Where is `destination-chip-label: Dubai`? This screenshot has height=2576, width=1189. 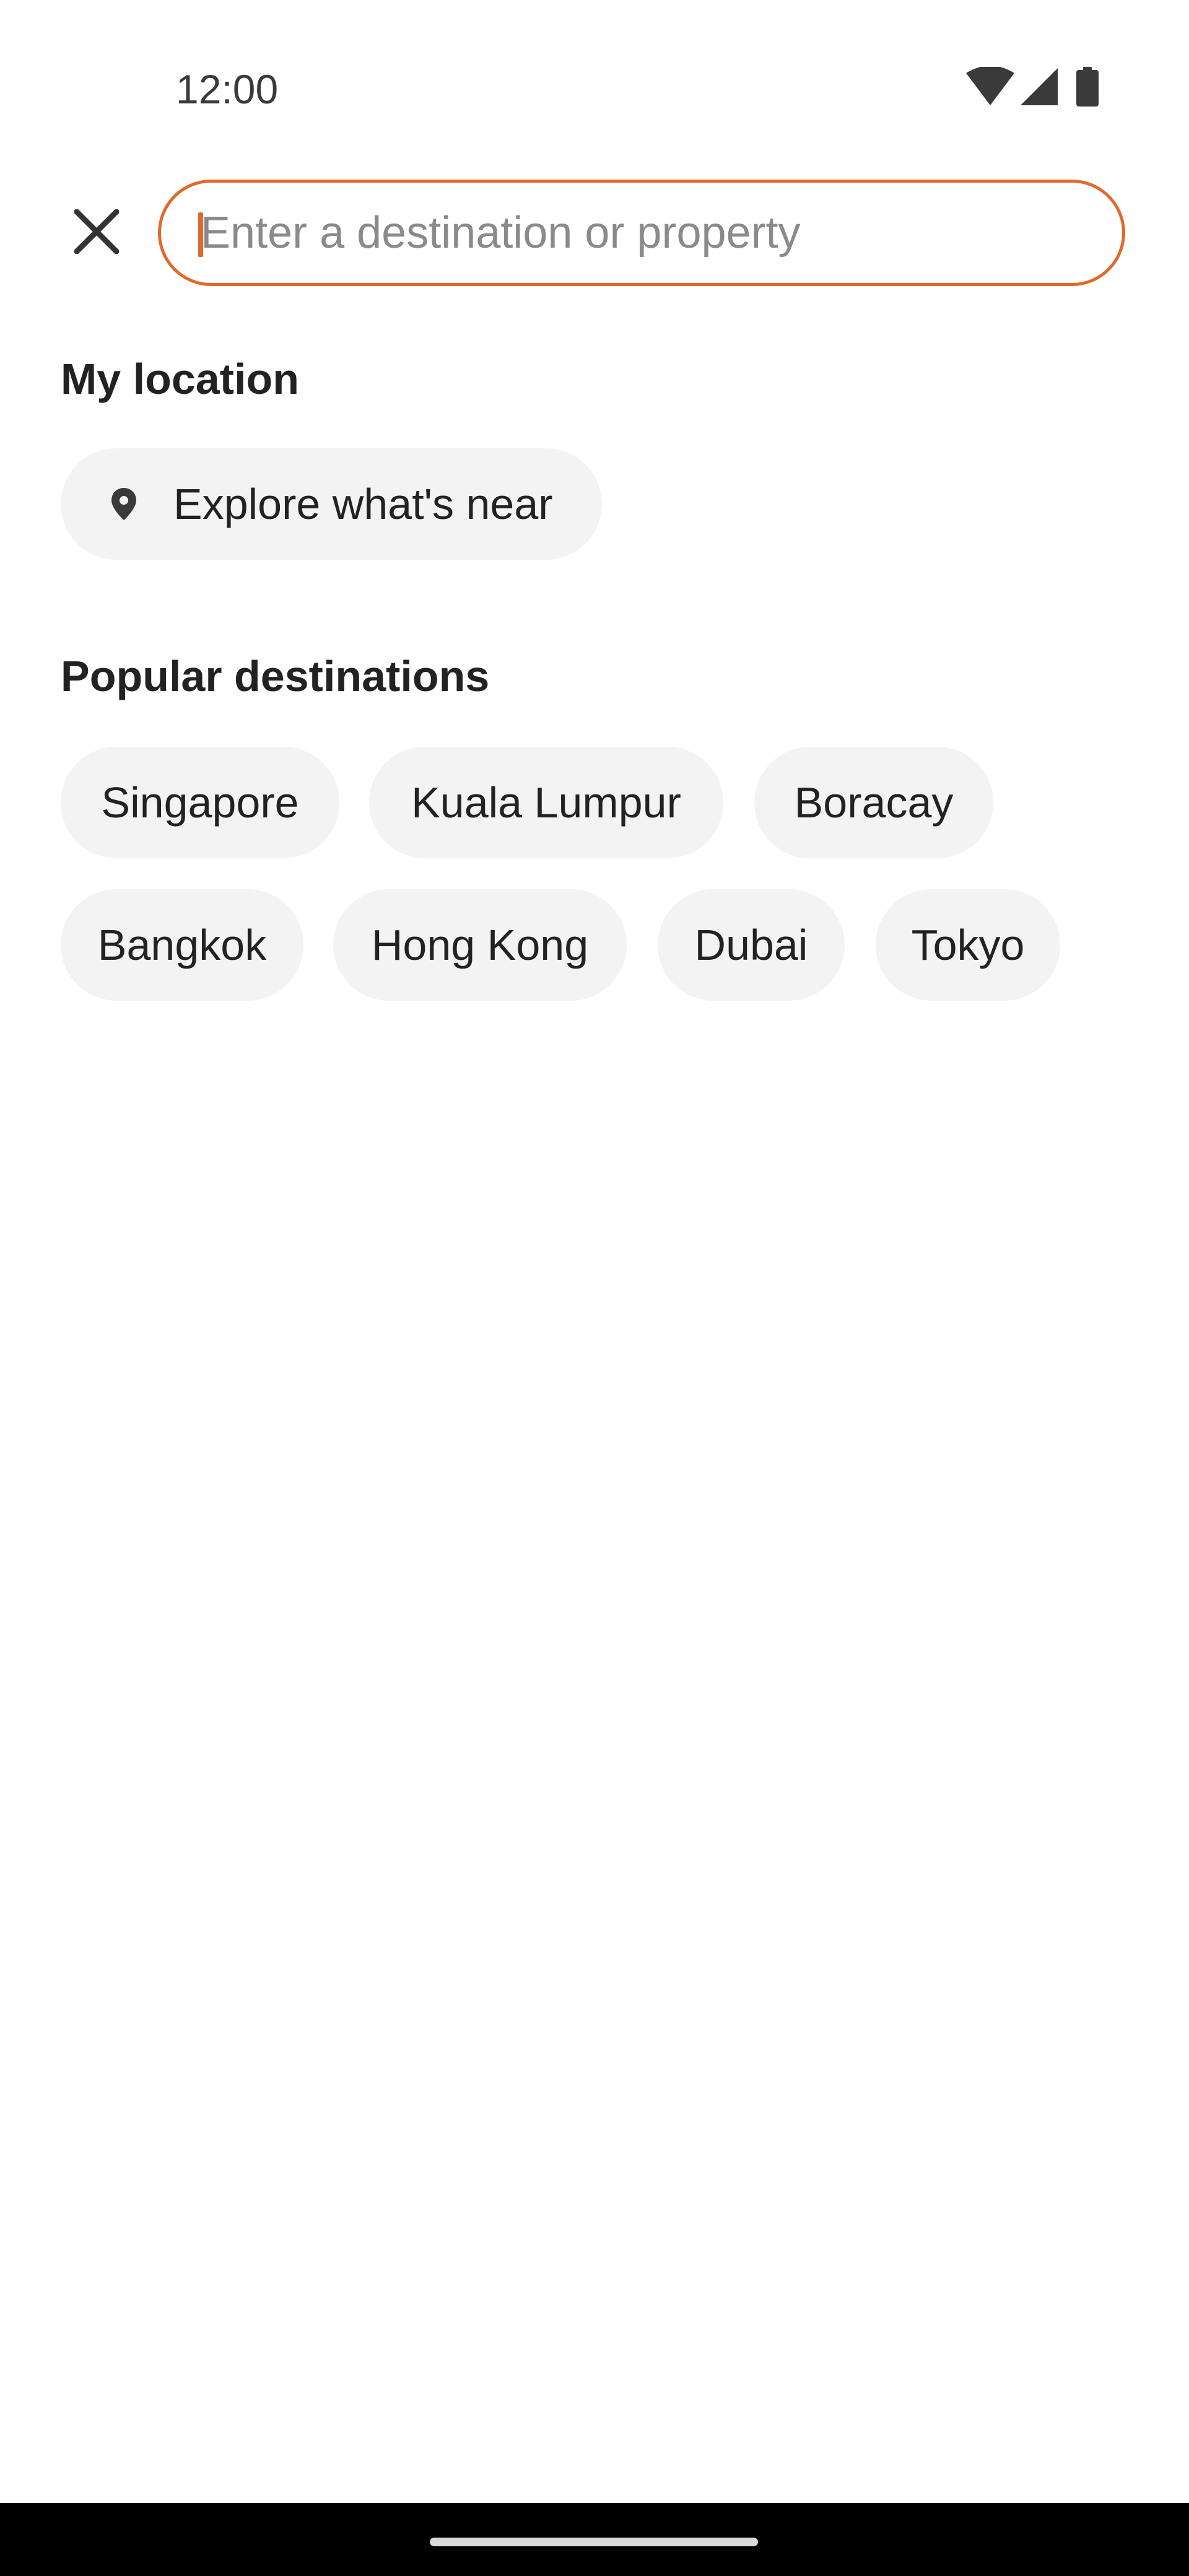 destination-chip-label: Dubai is located at coordinates (751, 945).